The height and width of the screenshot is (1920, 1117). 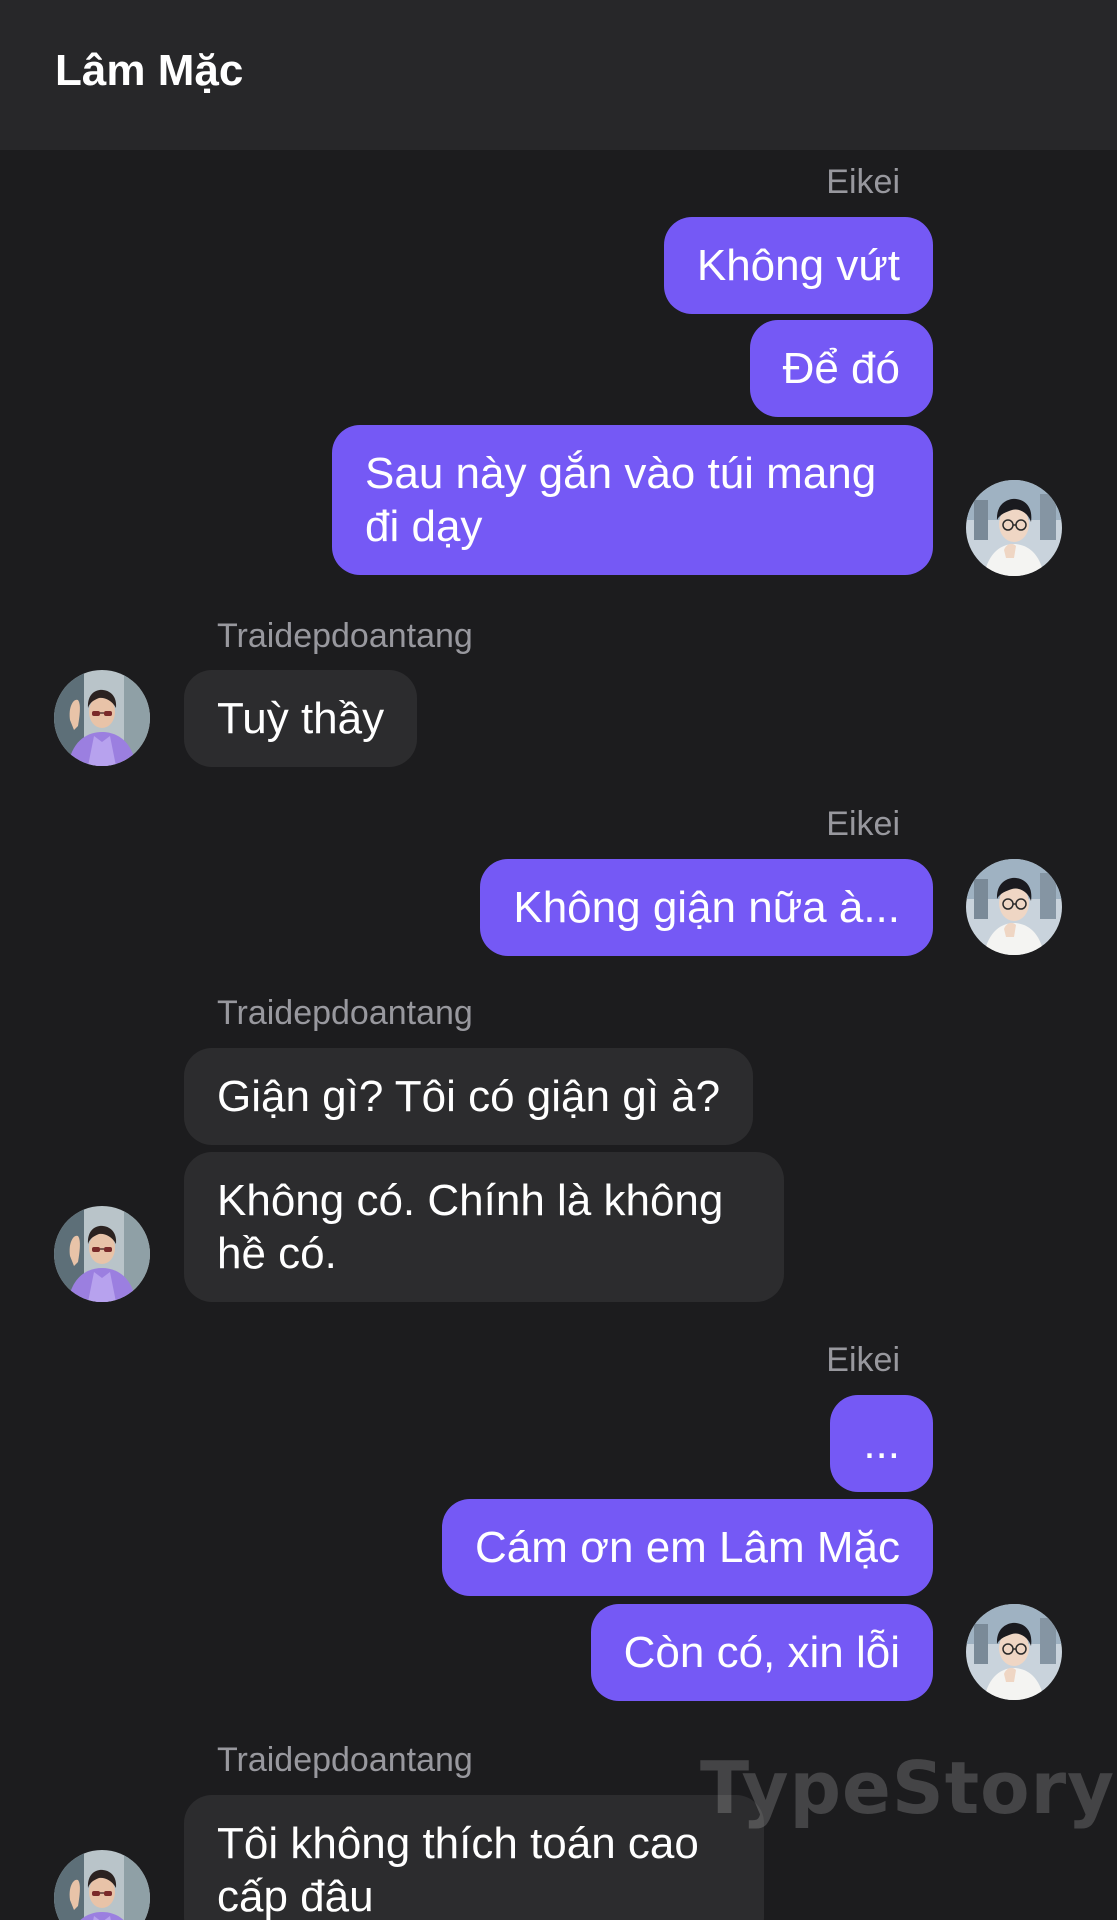 What do you see at coordinates (469, 1096) in the screenshot?
I see `incoming-message-bubble: Giận gì? Tôi có giận gì à?` at bounding box center [469, 1096].